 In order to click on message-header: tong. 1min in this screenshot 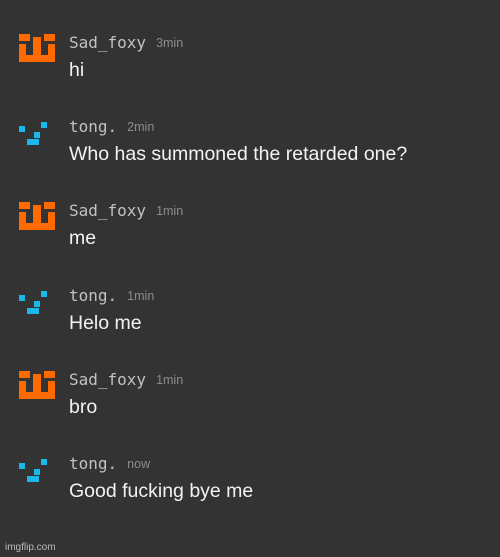, I will do `click(111, 296)`.